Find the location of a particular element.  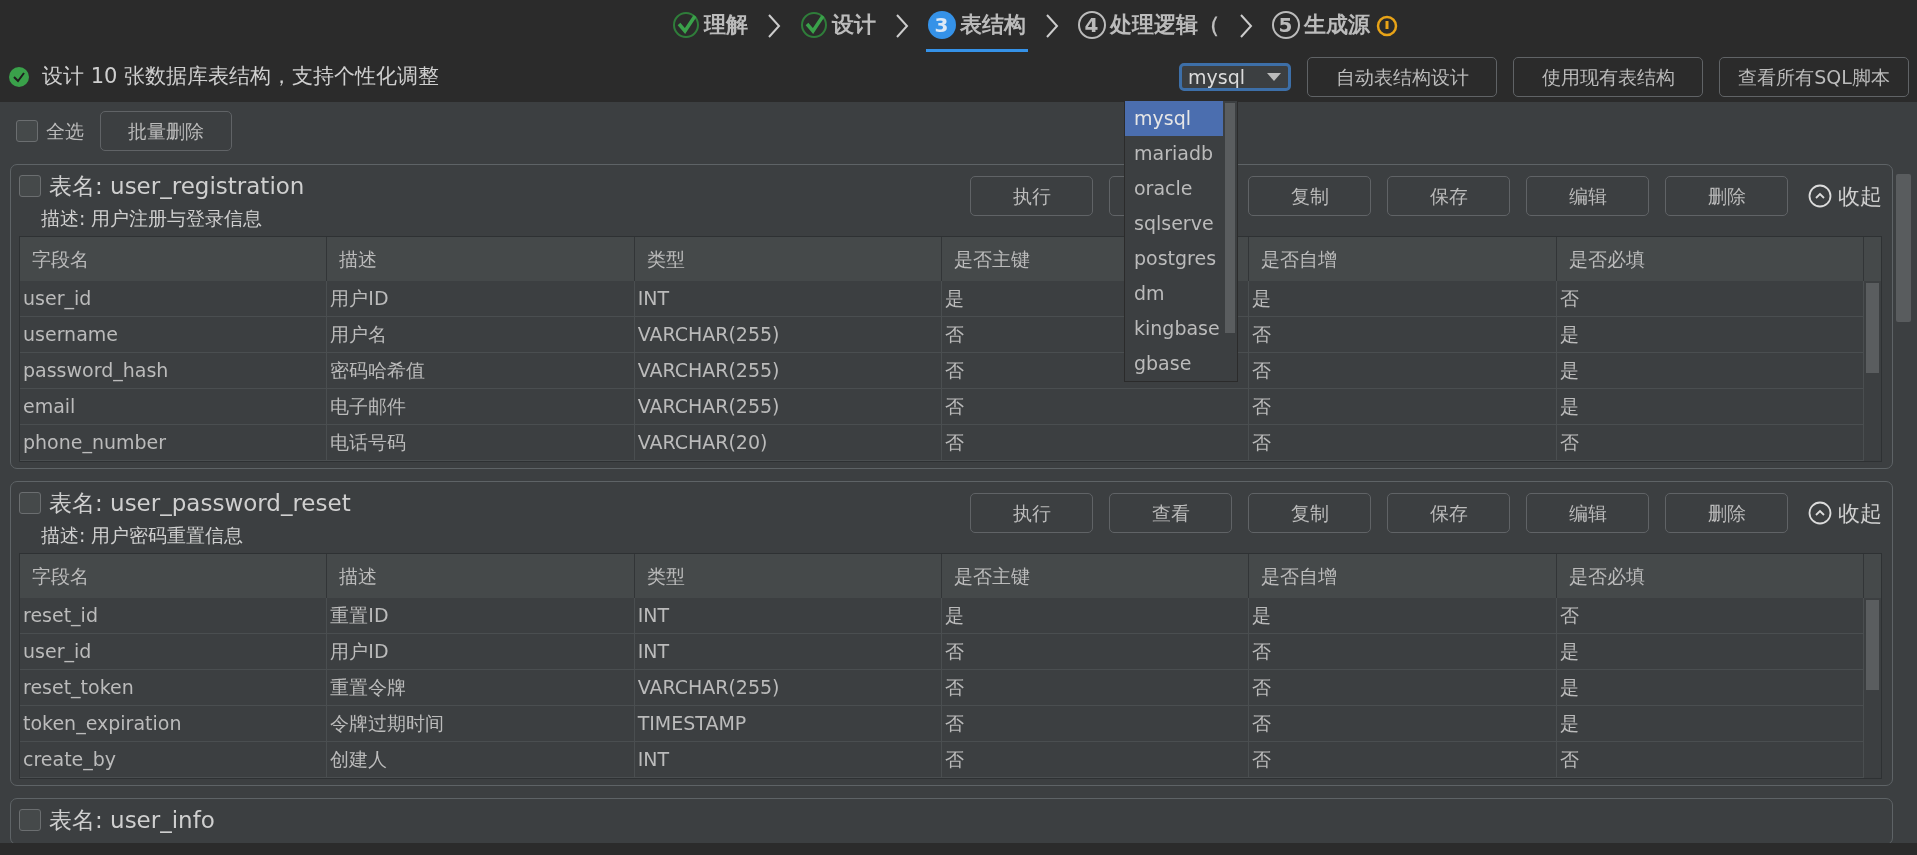

dropdown-option: postgres is located at coordinates (1174, 258).